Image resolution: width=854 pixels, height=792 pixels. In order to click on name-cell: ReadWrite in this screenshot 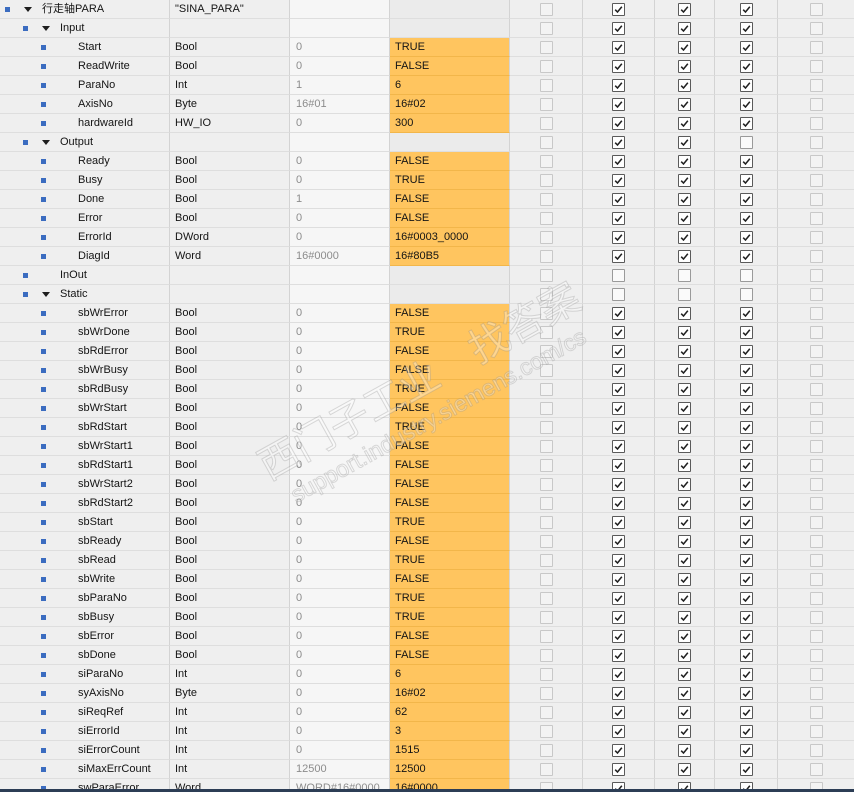, I will do `click(85, 66)`.